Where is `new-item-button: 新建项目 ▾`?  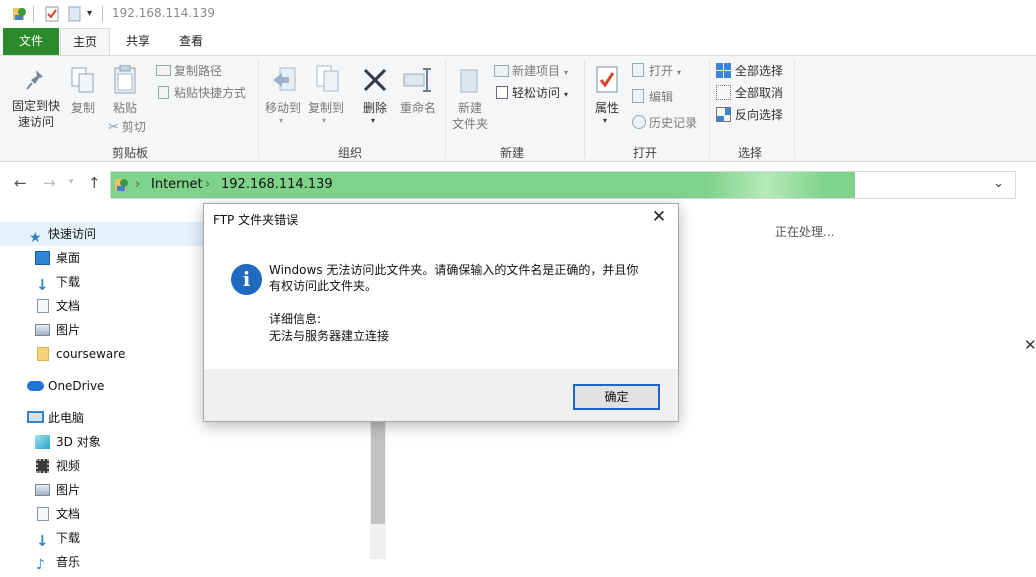
new-item-button: 新建项目 ▾ is located at coordinates (531, 71).